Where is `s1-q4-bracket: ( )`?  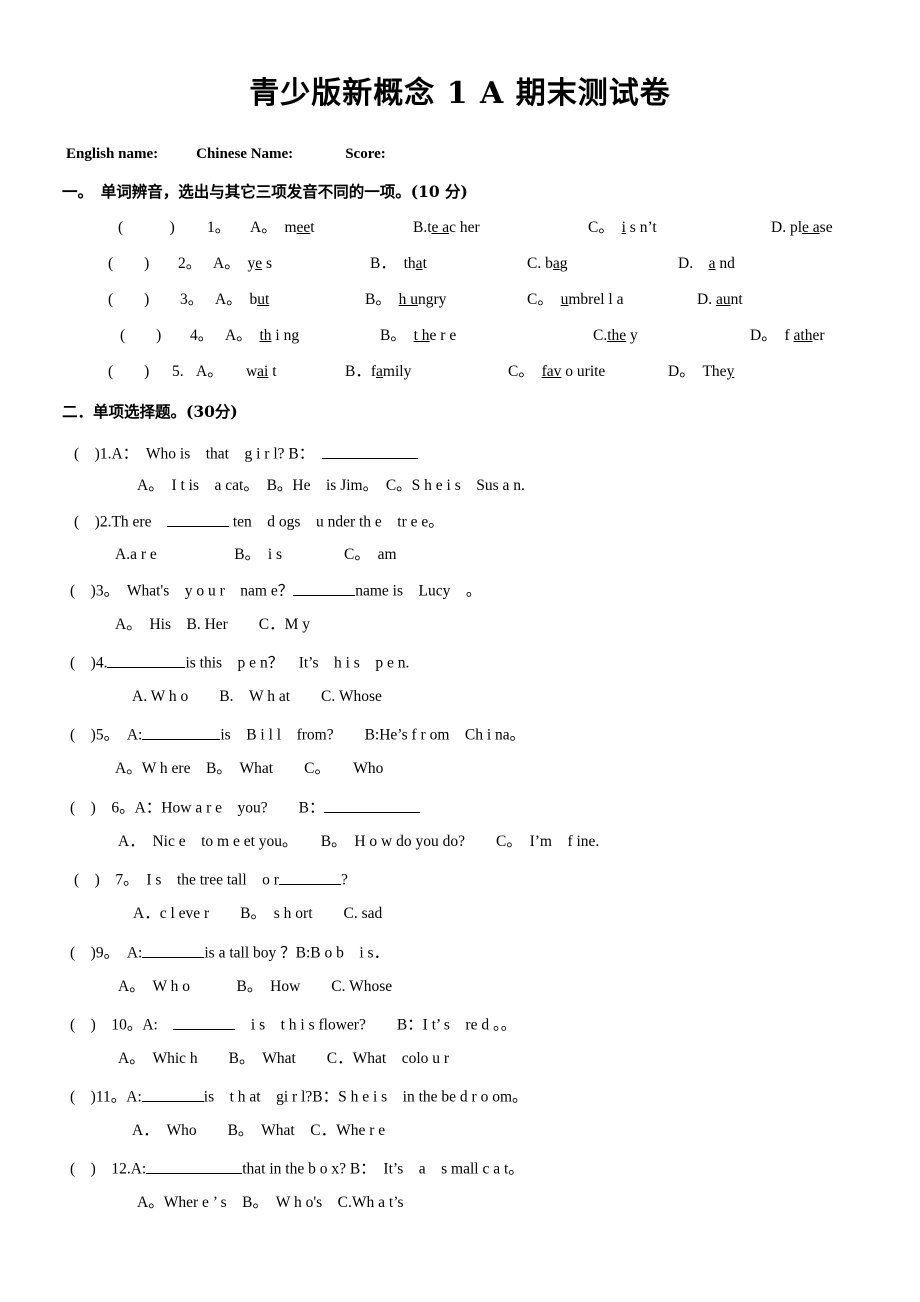 s1-q4-bracket: ( ) is located at coordinates (141, 335).